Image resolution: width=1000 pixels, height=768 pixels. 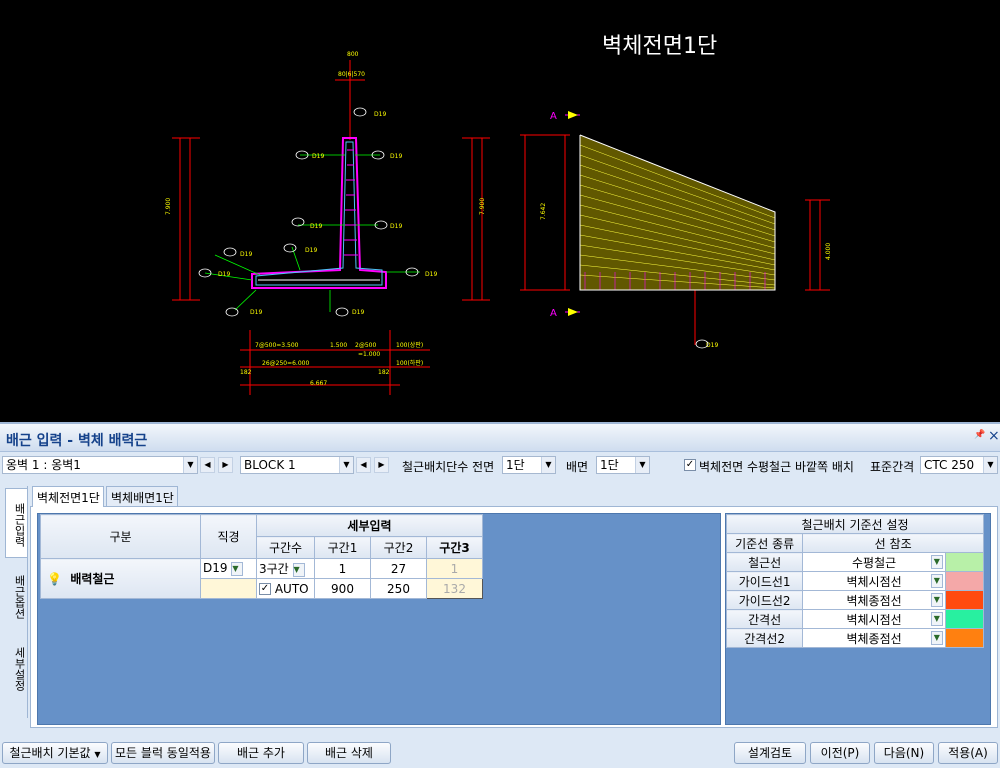 I want to click on ref-row: 가이드선2 벽체종점선 ▼, so click(x=855, y=600).